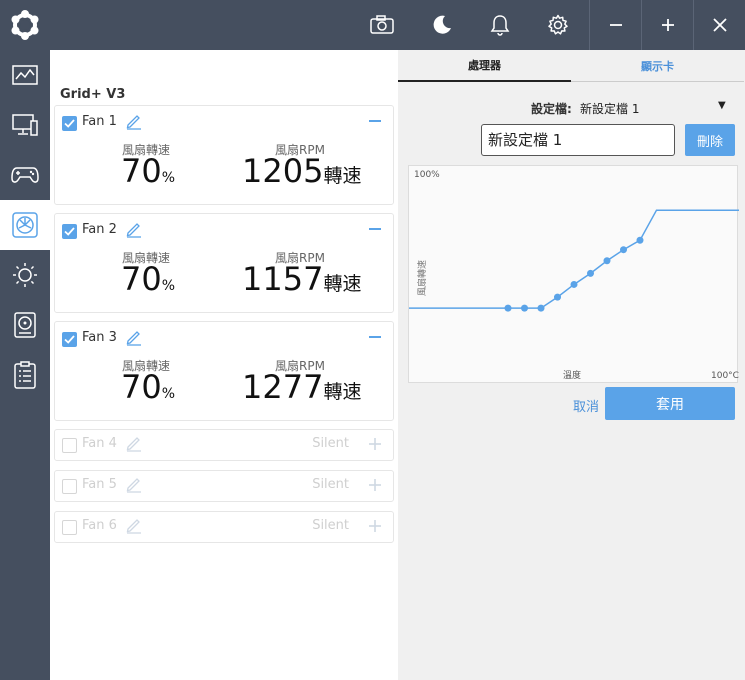  Describe the element at coordinates (484, 66) in the screenshot. I see `tab-cpu: 處理器` at that location.